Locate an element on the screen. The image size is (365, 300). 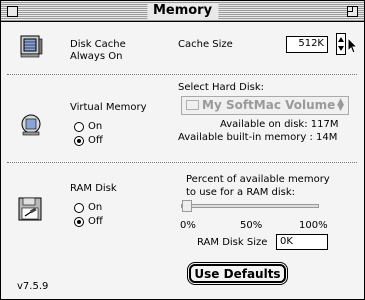
ram-disk-slider-thumb is located at coordinates (187, 206).